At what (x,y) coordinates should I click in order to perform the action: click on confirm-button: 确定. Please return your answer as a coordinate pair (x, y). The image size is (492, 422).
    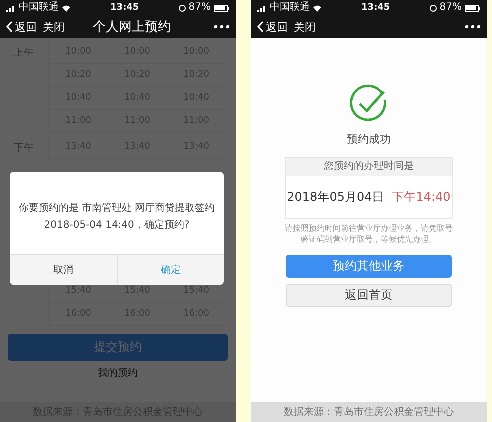
    Looking at the image, I should click on (171, 270).